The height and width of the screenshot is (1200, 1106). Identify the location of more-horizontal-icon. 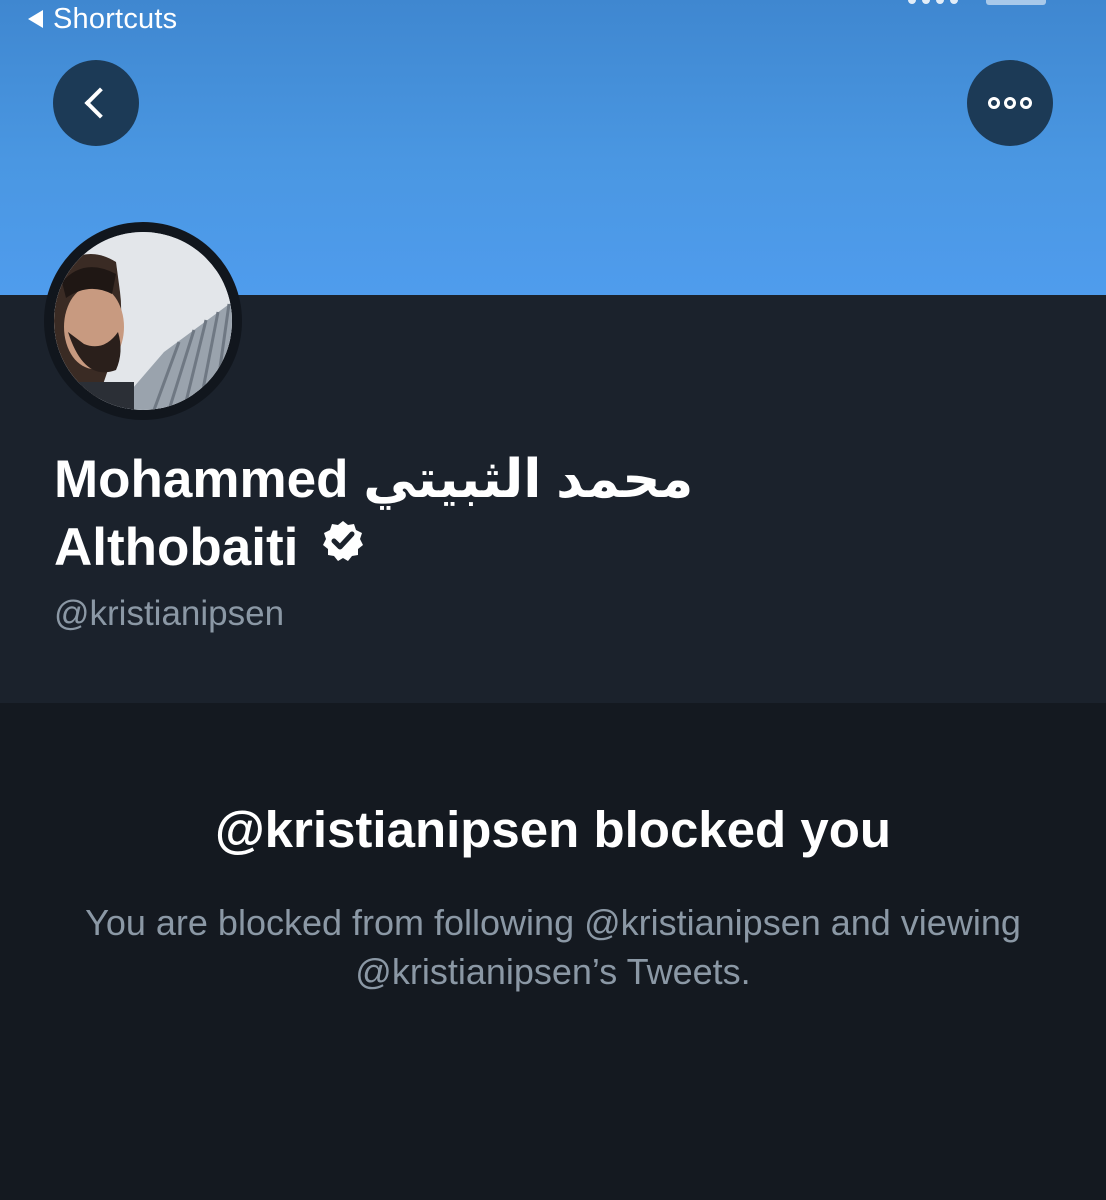
(1010, 103).